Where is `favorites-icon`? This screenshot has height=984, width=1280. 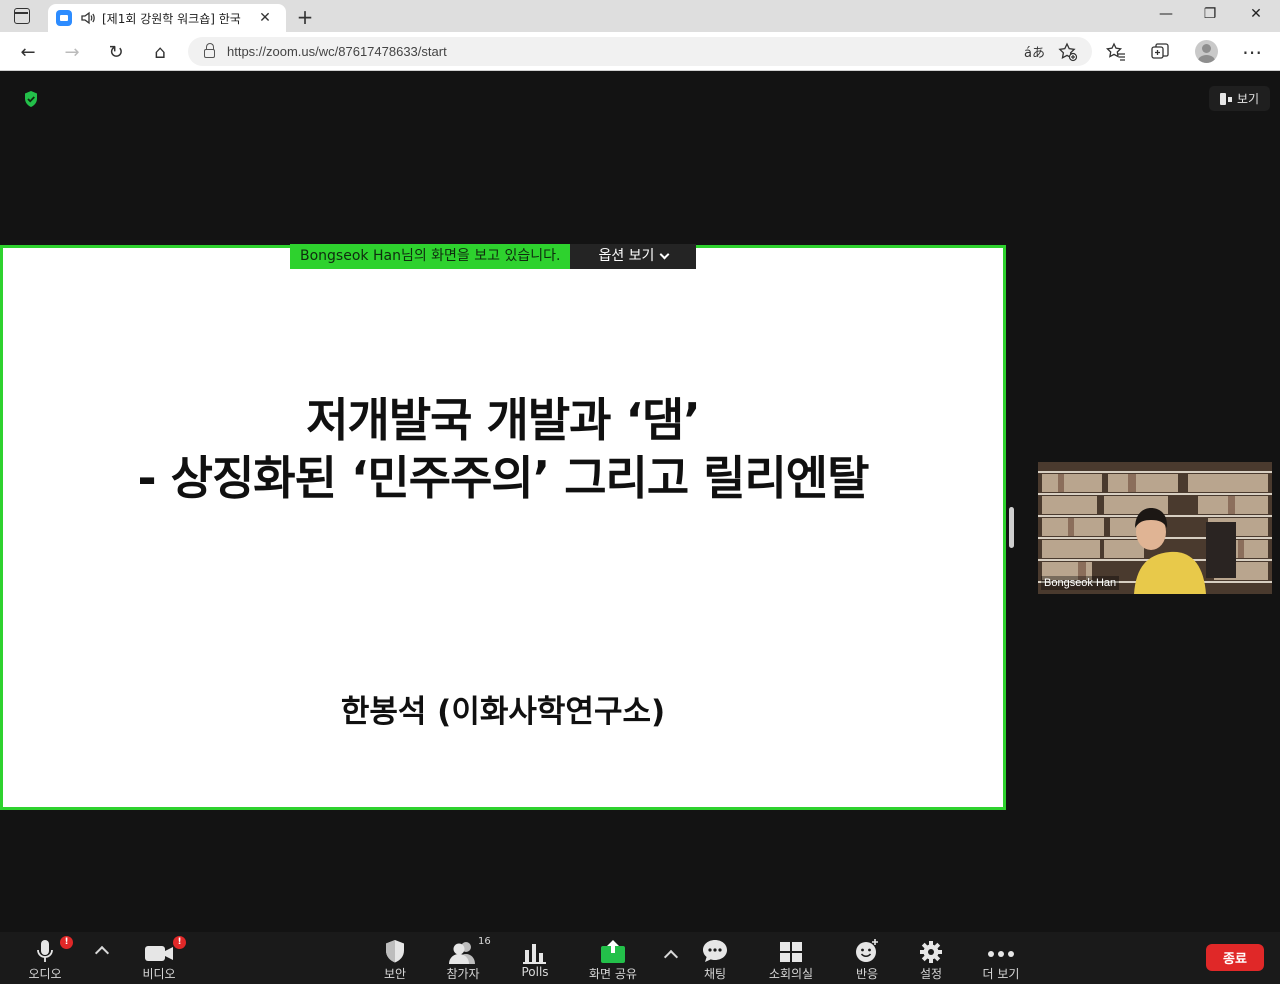 favorites-icon is located at coordinates (1116, 52).